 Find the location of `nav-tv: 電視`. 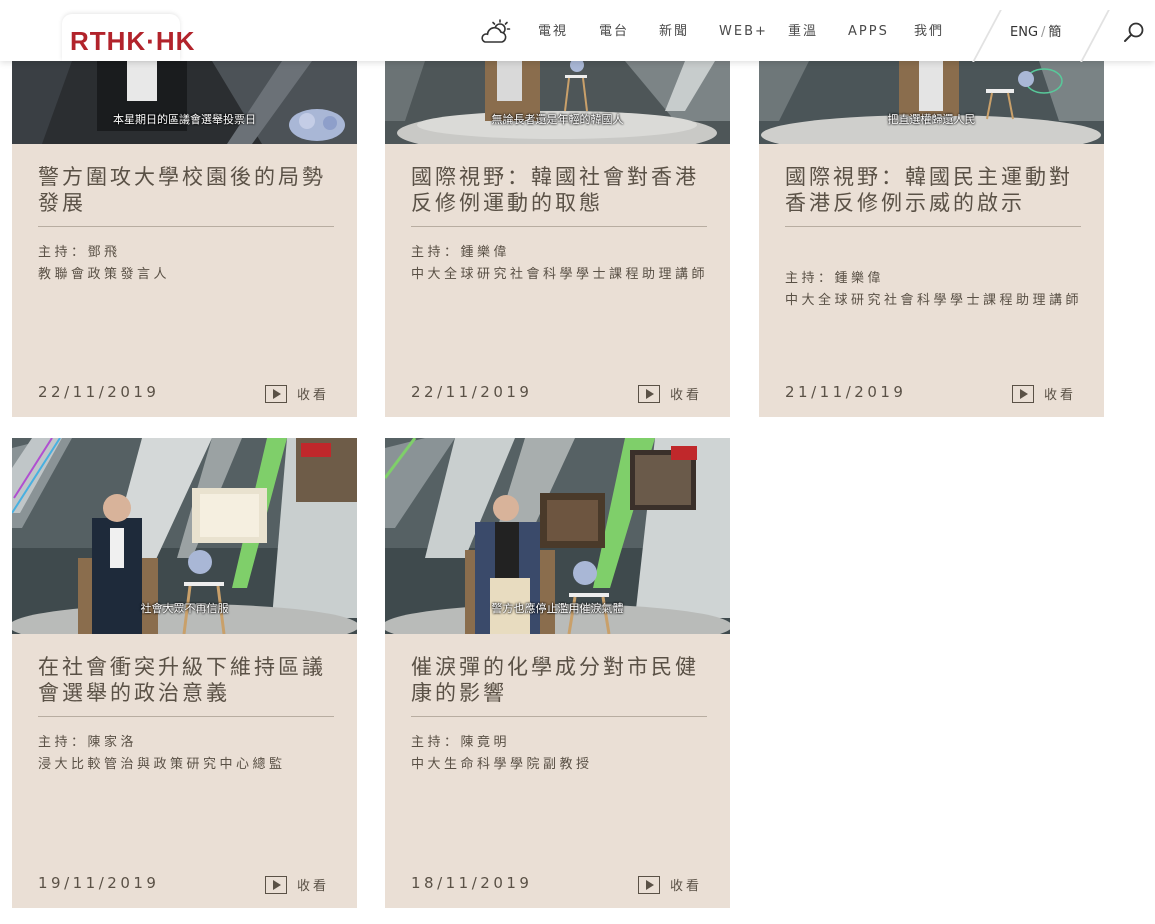

nav-tv: 電視 is located at coordinates (553, 32).